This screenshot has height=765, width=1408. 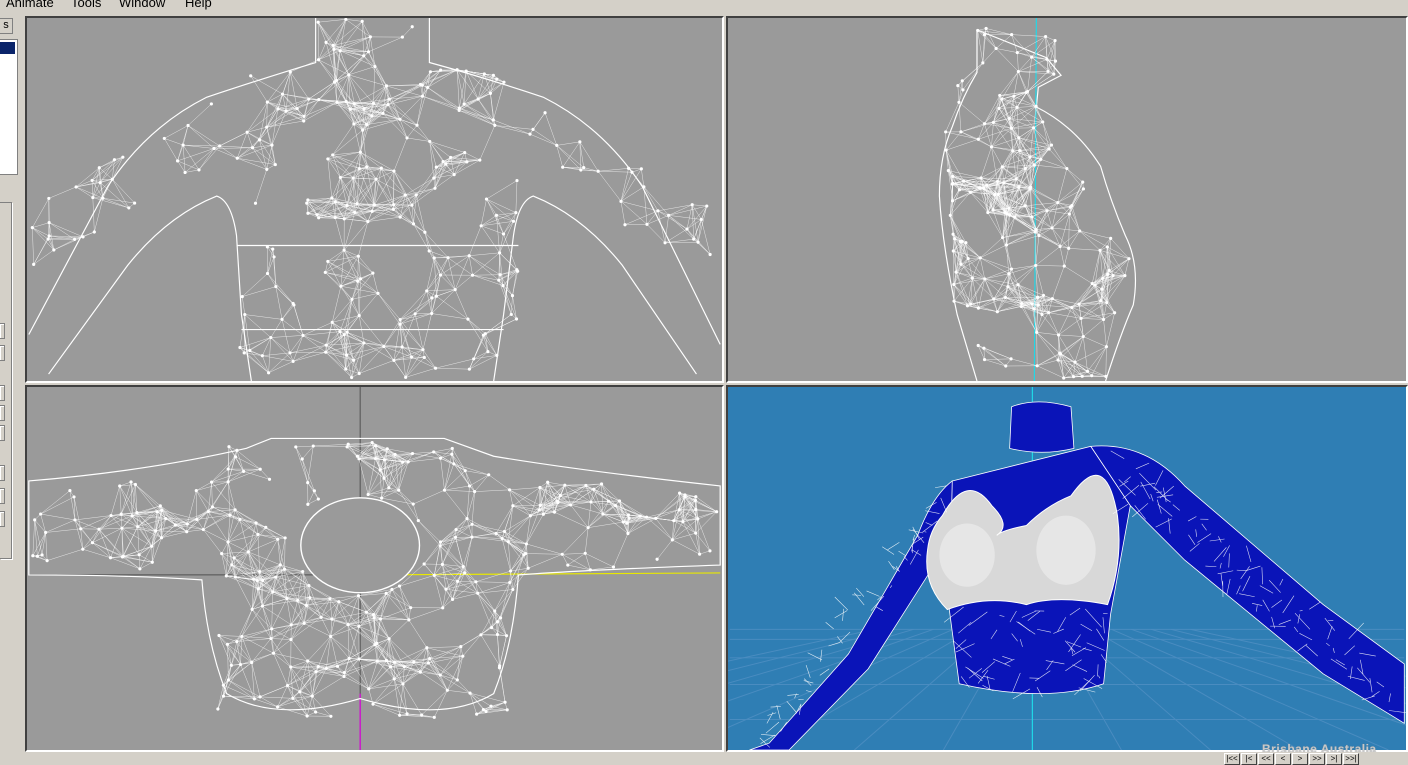 What do you see at coordinates (704, 7) in the screenshot?
I see `menu-bar: Animate Tools Window Help` at bounding box center [704, 7].